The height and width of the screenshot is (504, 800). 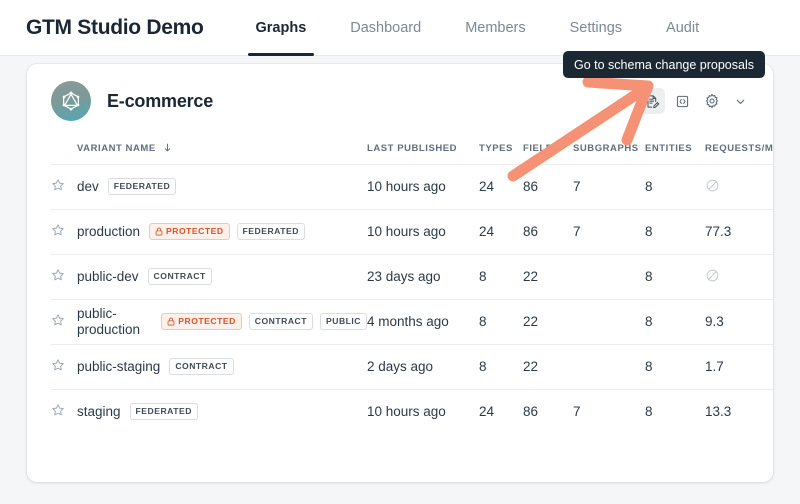 I want to click on schema-code-button, so click(x=682, y=101).